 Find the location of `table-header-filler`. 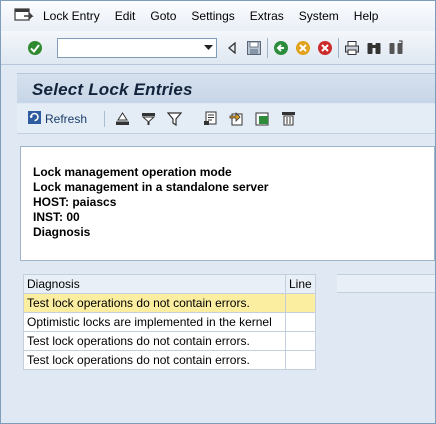

table-header-filler is located at coordinates (386, 283).